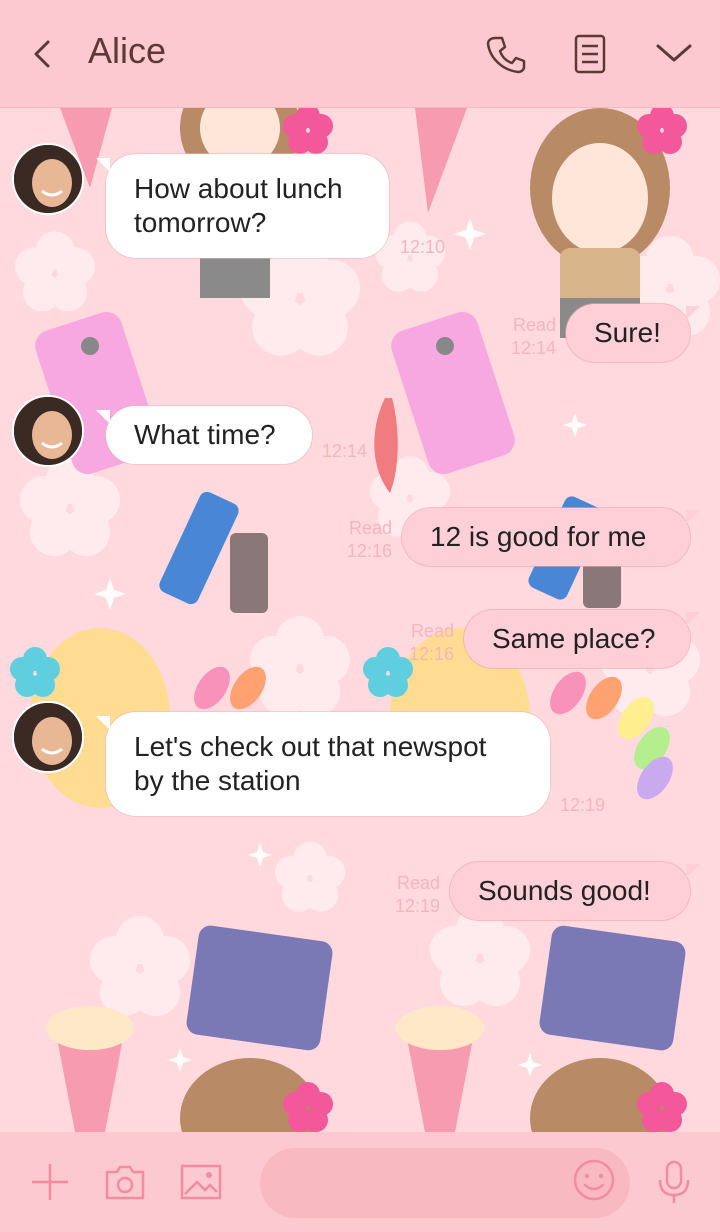 The image size is (720, 1232). I want to click on incoming-message: How about lunch tomorrow?, so click(242, 206).